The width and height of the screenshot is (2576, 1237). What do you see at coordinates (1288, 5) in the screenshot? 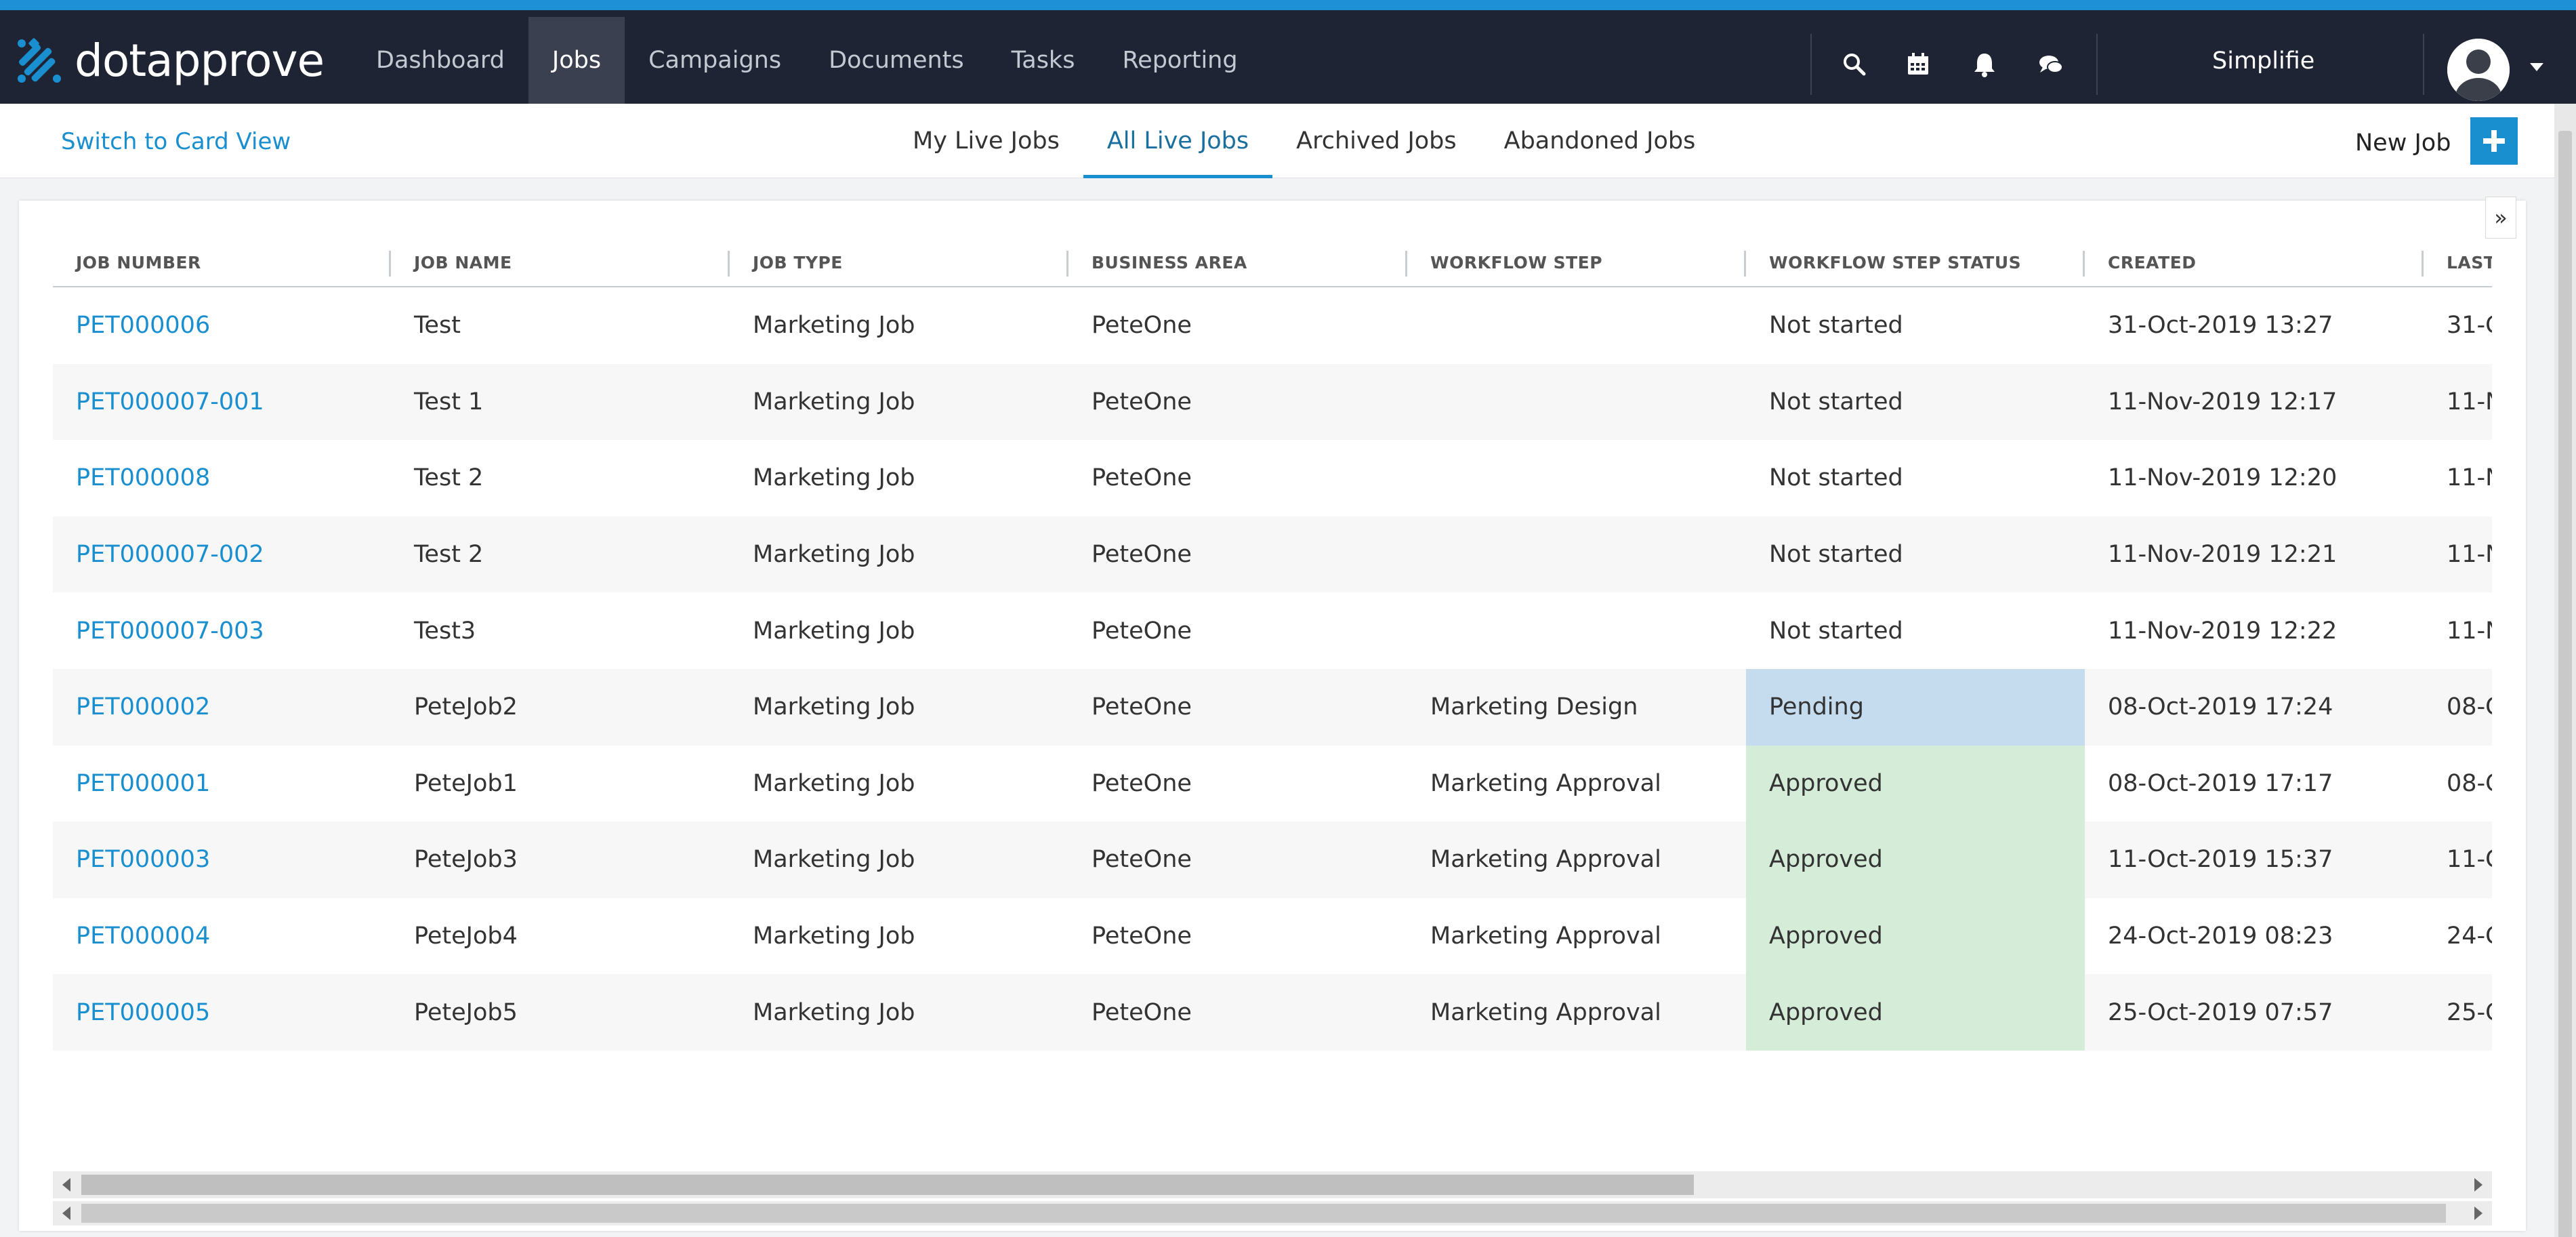
I see `top-accent-strip` at bounding box center [1288, 5].